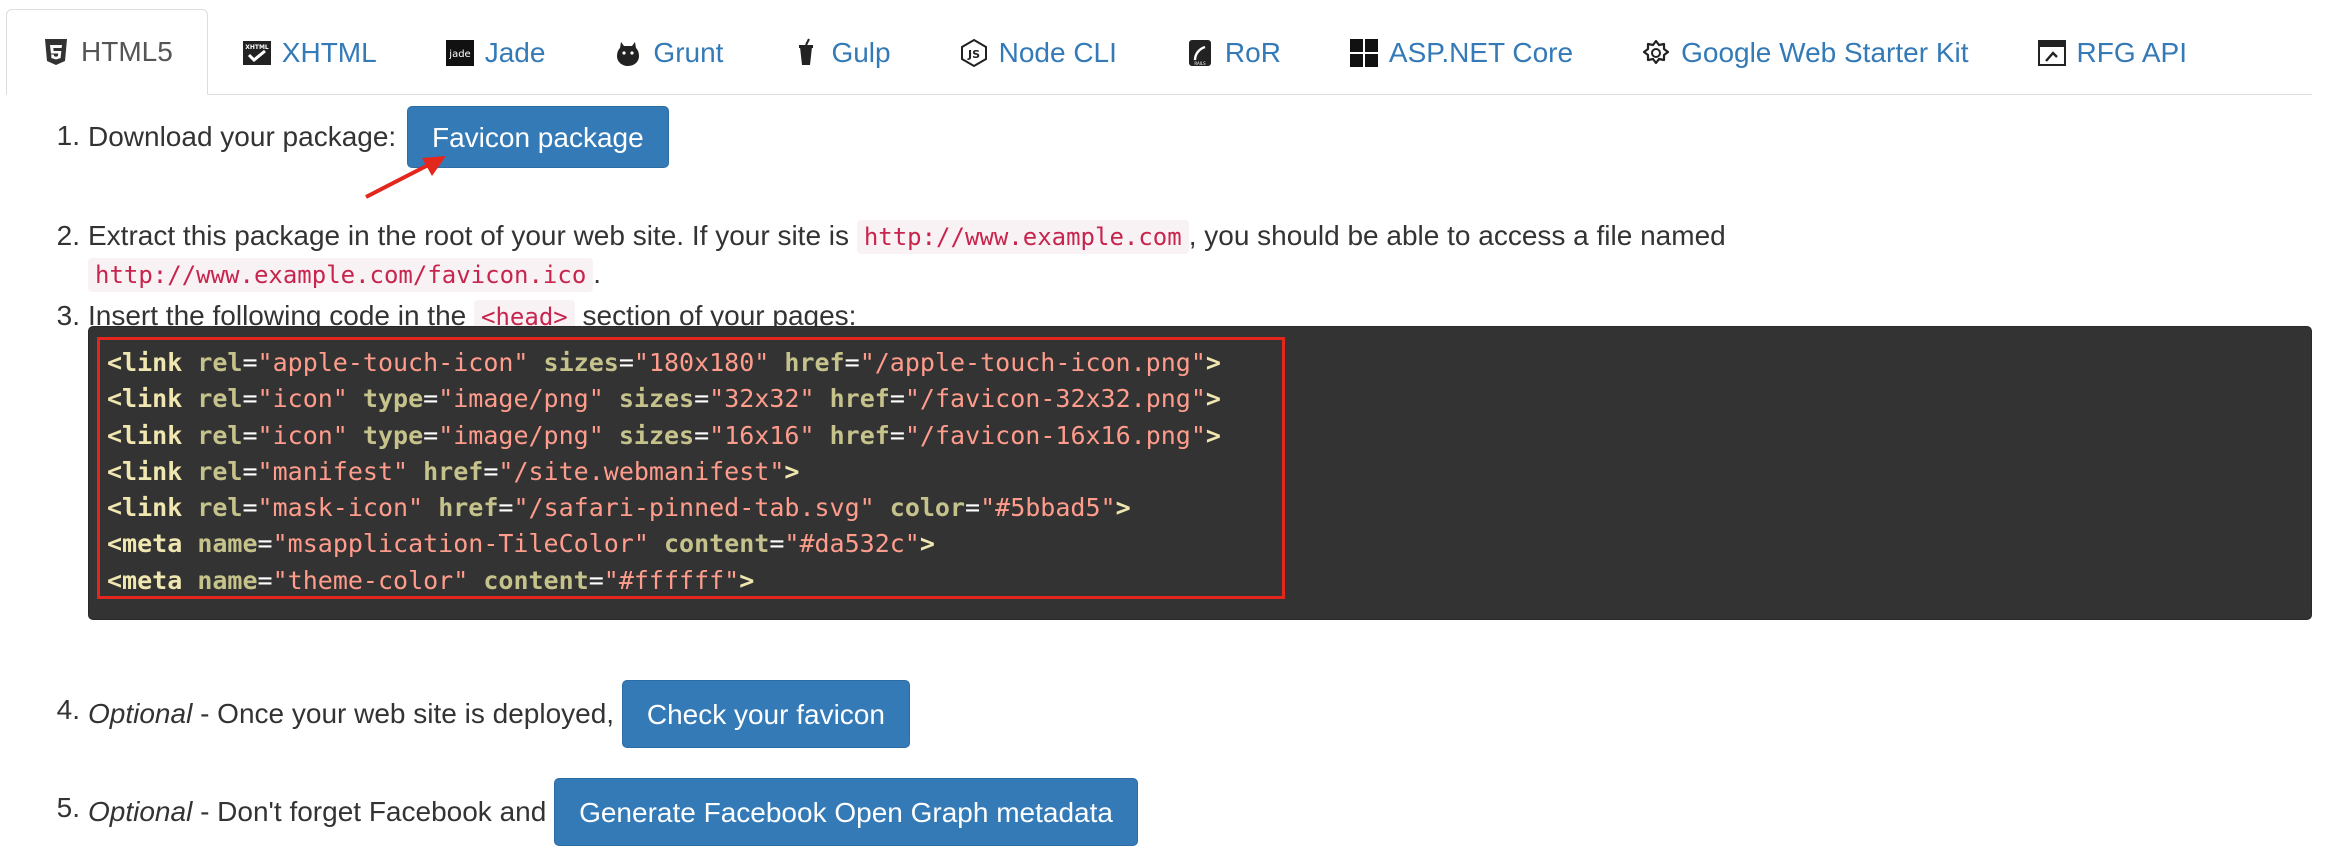 Image resolution: width=2326 pixels, height=864 pixels. Describe the element at coordinates (1022, 237) in the screenshot. I see `example-site-url: http://www.example.com` at that location.